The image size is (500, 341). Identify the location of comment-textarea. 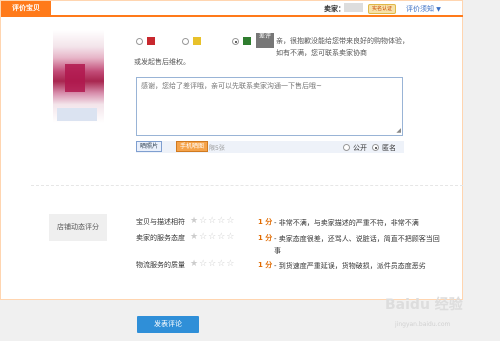
(269, 106).